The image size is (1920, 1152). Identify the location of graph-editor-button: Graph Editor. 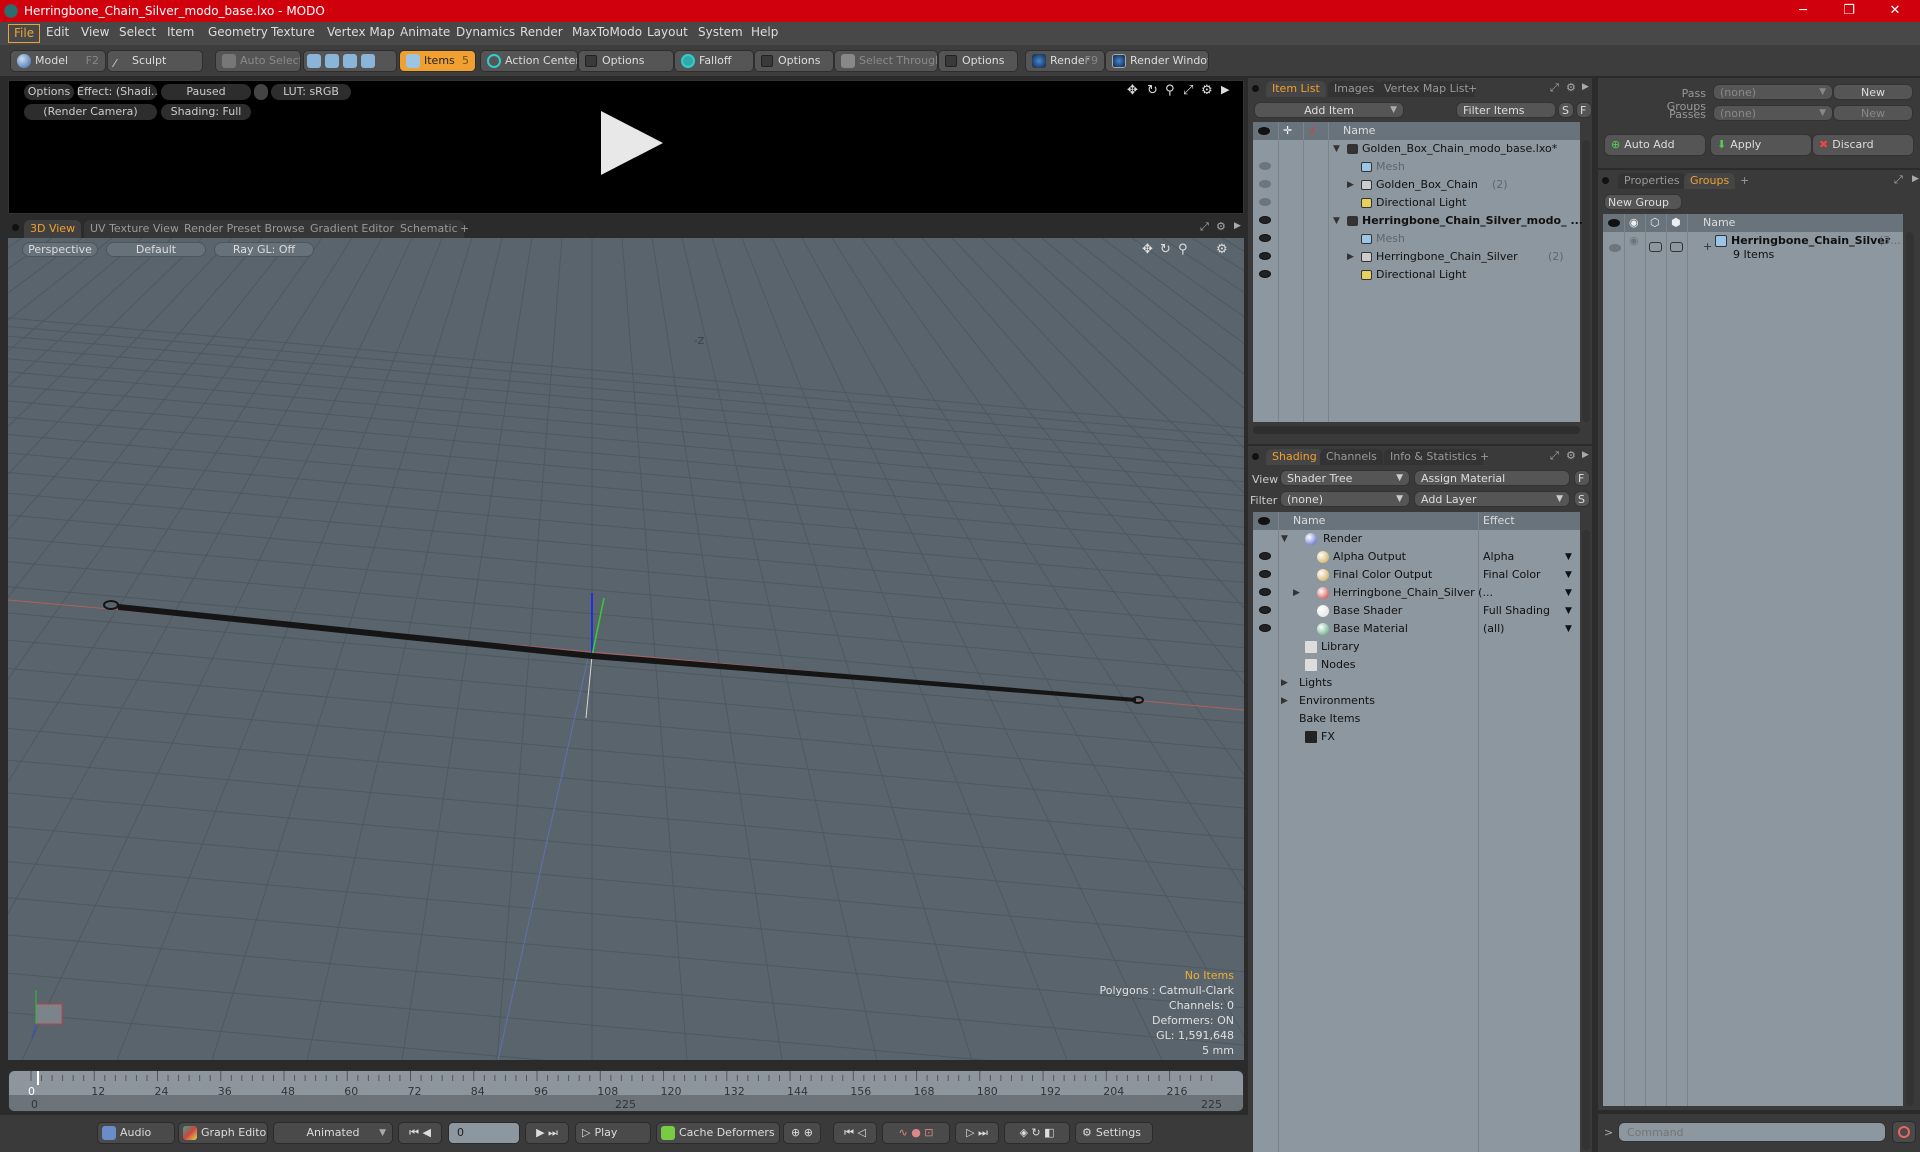
(223, 1133).